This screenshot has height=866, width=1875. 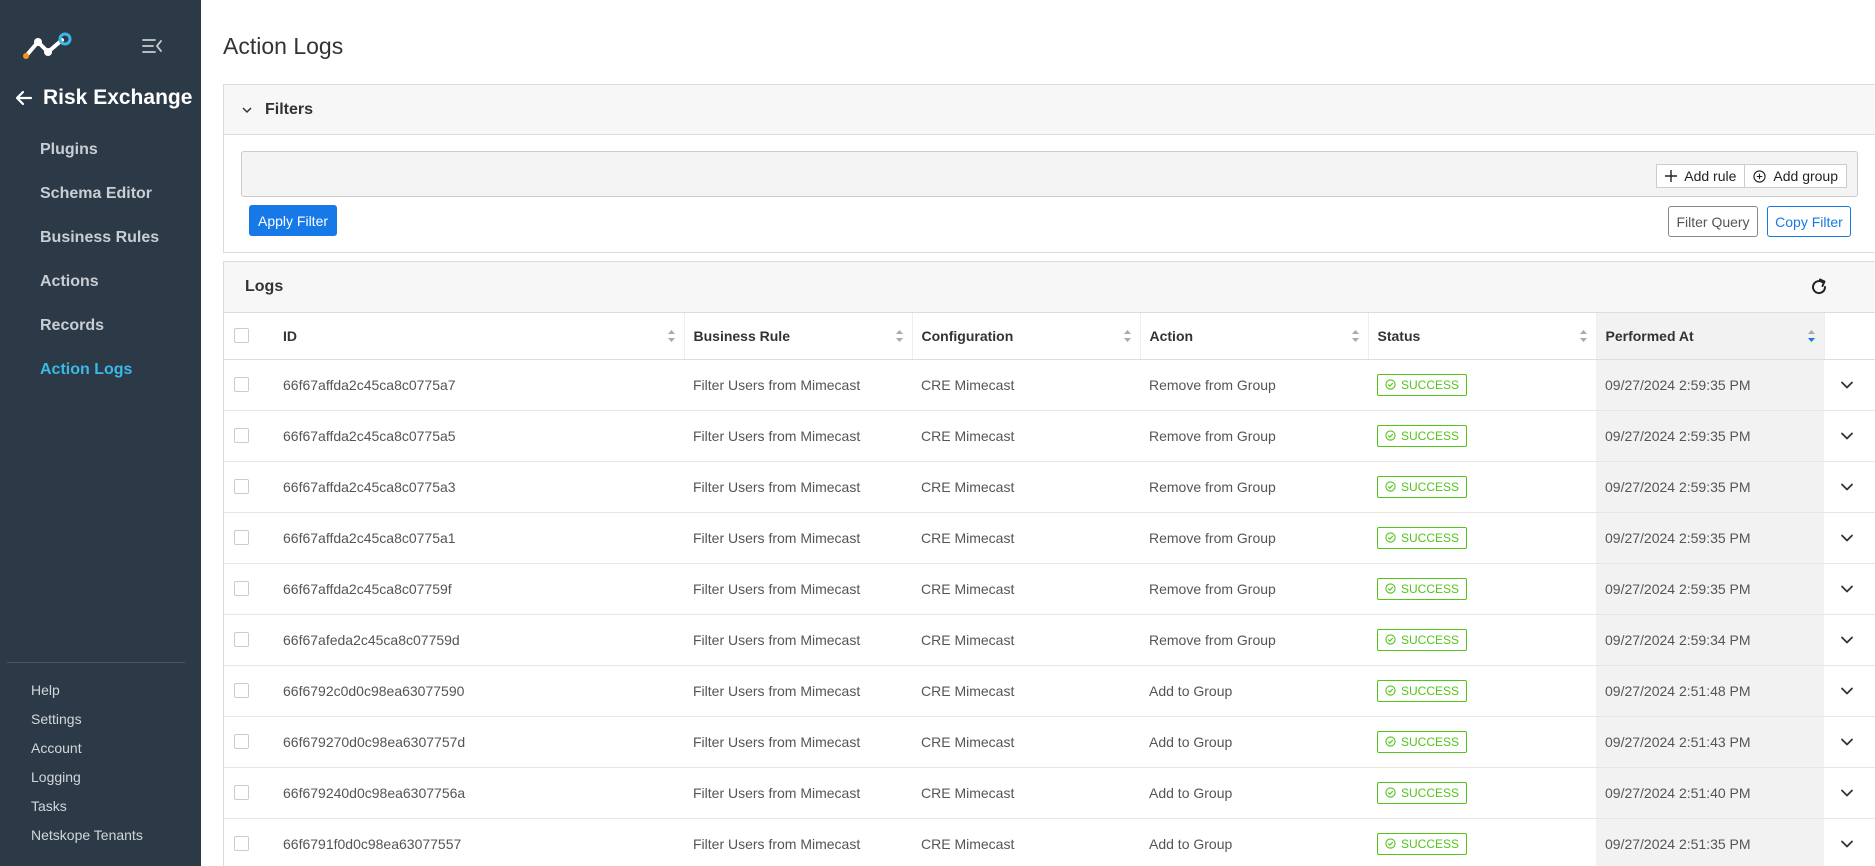 What do you see at coordinates (241, 336) in the screenshot?
I see `select-all-checkbox` at bounding box center [241, 336].